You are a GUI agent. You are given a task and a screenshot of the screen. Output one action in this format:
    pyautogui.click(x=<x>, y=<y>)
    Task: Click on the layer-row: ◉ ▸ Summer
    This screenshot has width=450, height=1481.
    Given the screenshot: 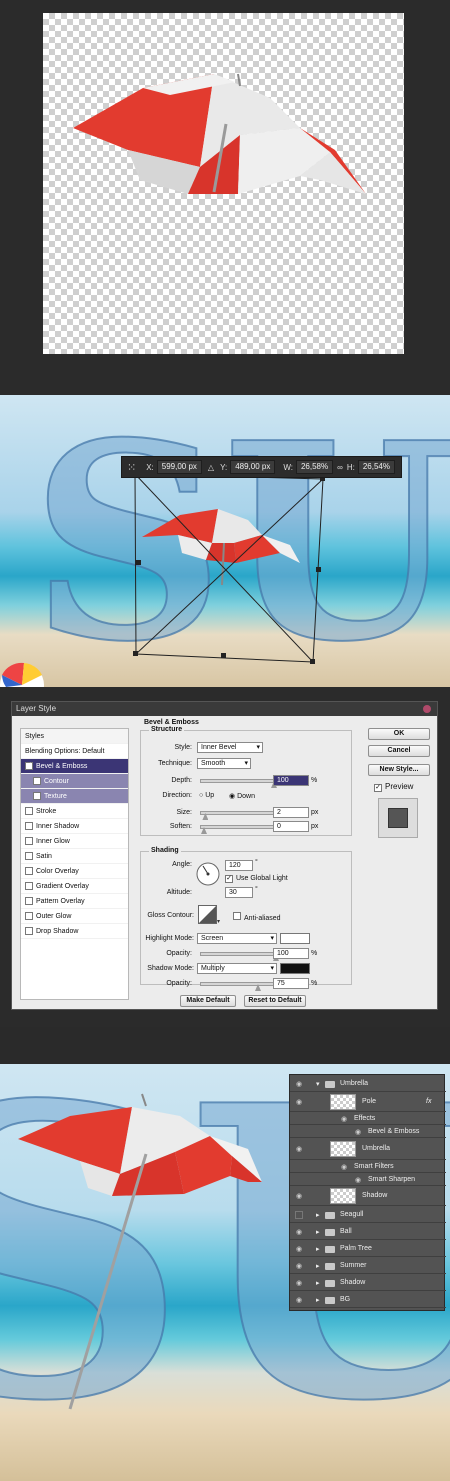 What is the action you would take?
    pyautogui.click(x=368, y=1265)
    